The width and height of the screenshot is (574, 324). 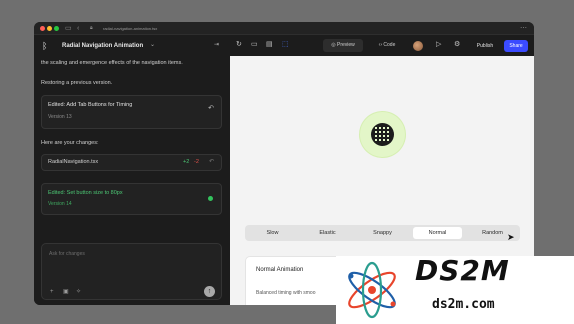 What do you see at coordinates (78, 28) in the screenshot?
I see `back-arrow-icon: ‹` at bounding box center [78, 28].